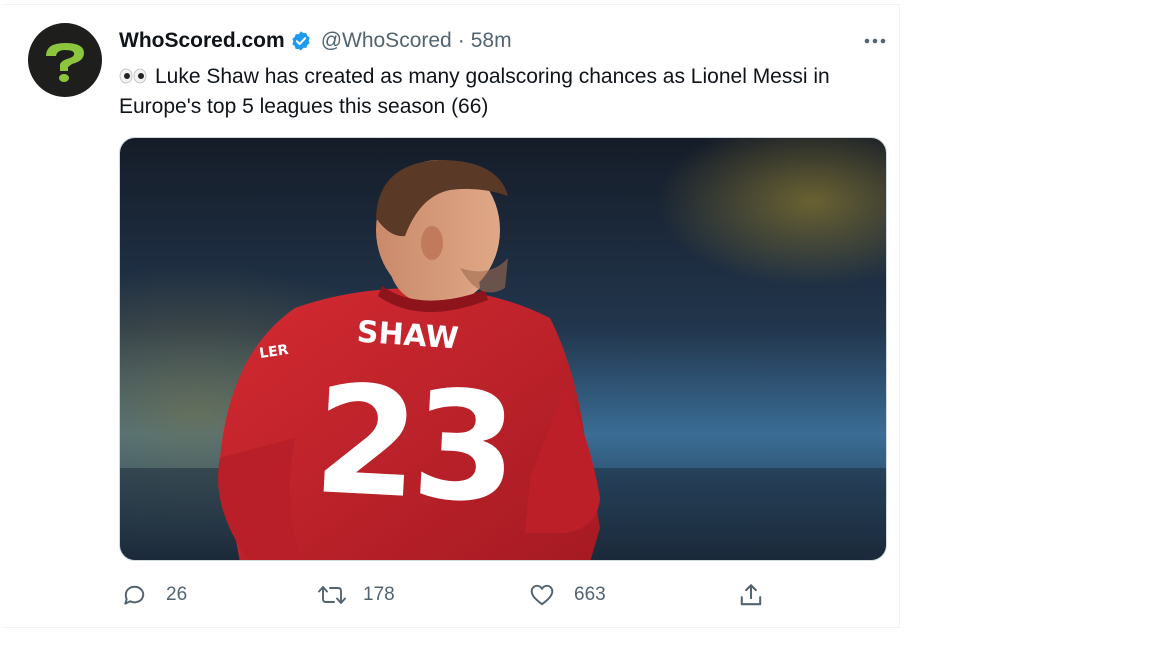 This screenshot has height=648, width=1152. What do you see at coordinates (153, 595) in the screenshot?
I see `reply-button: 26` at bounding box center [153, 595].